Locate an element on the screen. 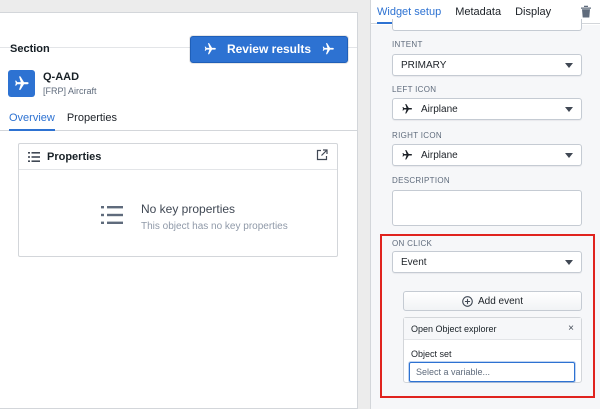 The image size is (600, 409). object-avatar is located at coordinates (21, 83).